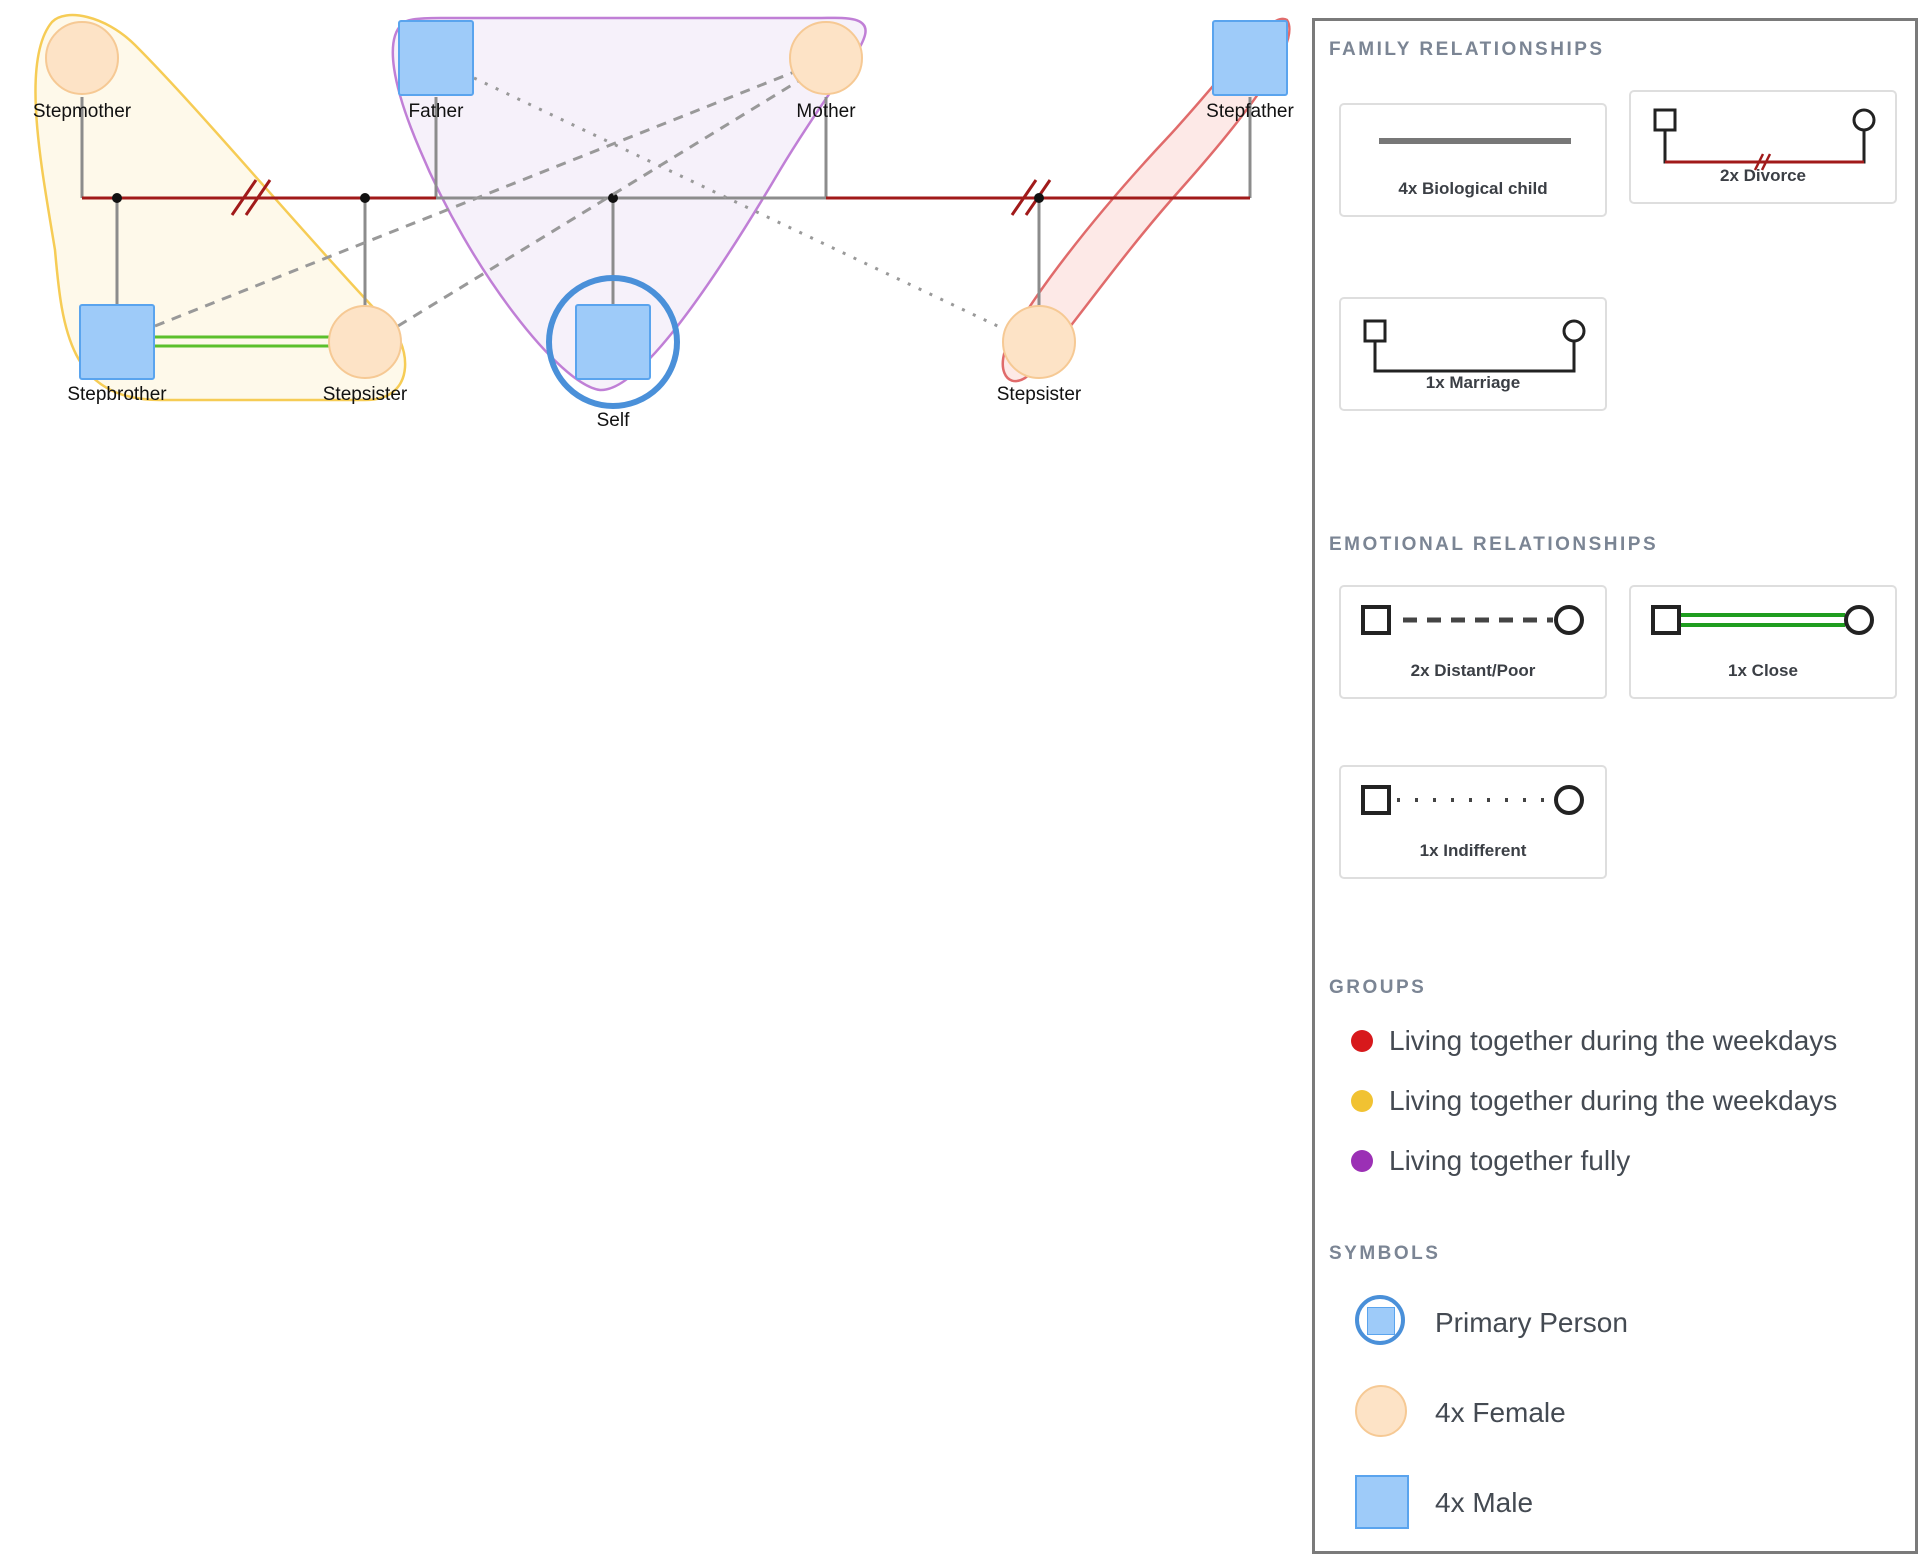  What do you see at coordinates (1472, 620) in the screenshot?
I see `distant-icon` at bounding box center [1472, 620].